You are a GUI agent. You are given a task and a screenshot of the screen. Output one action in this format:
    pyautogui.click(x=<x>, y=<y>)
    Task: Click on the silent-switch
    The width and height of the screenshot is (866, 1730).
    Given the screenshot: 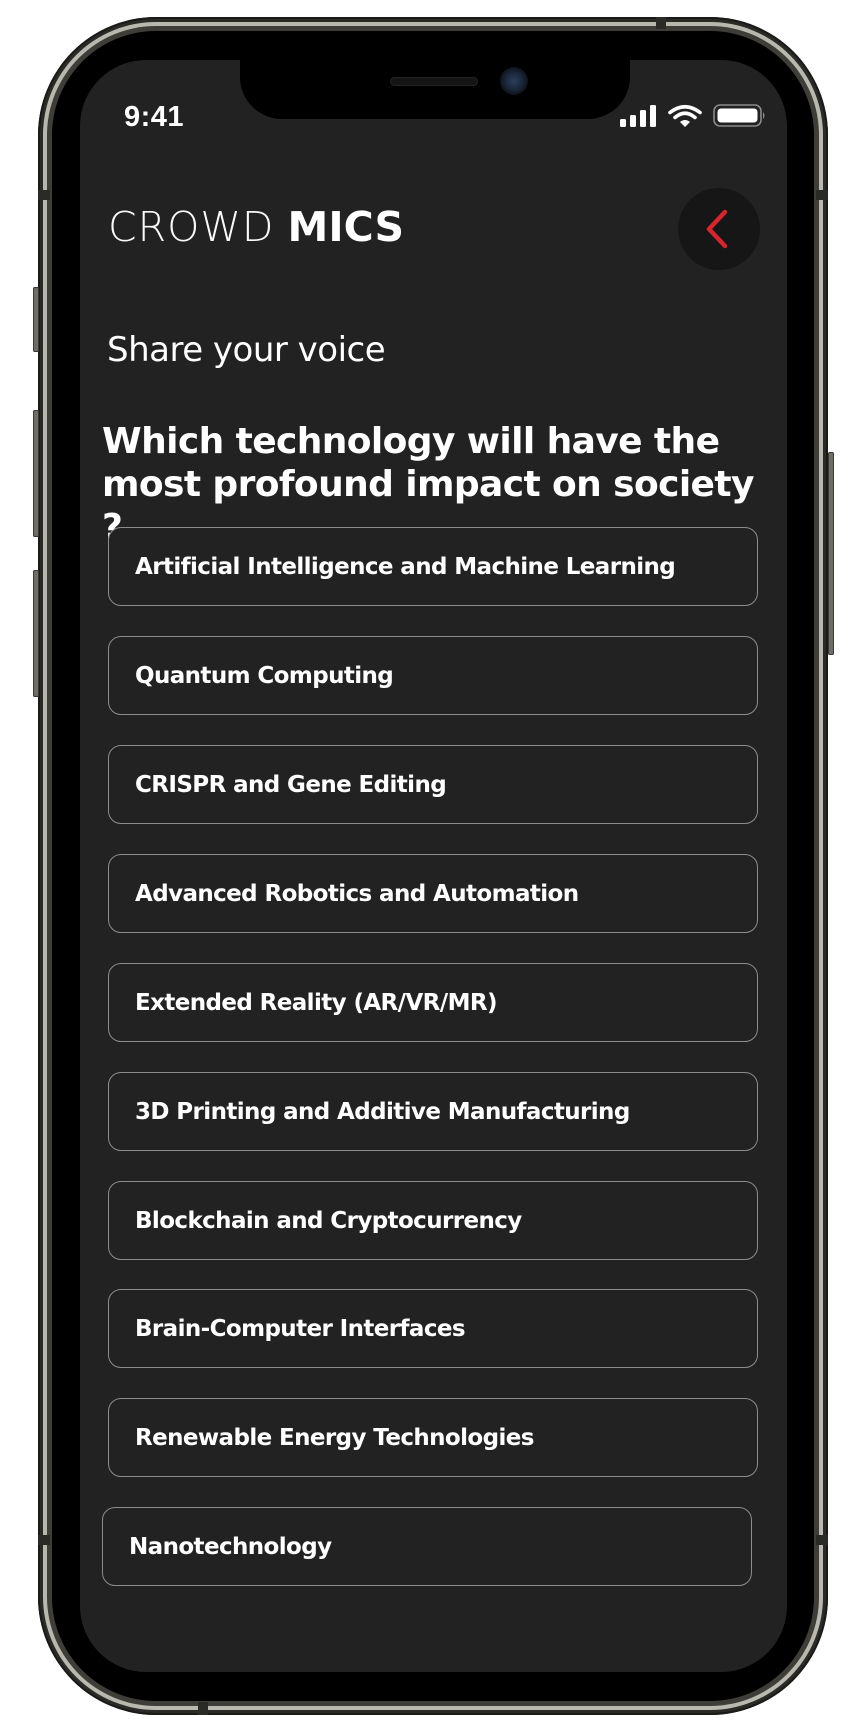 What is the action you would take?
    pyautogui.click(x=36, y=319)
    